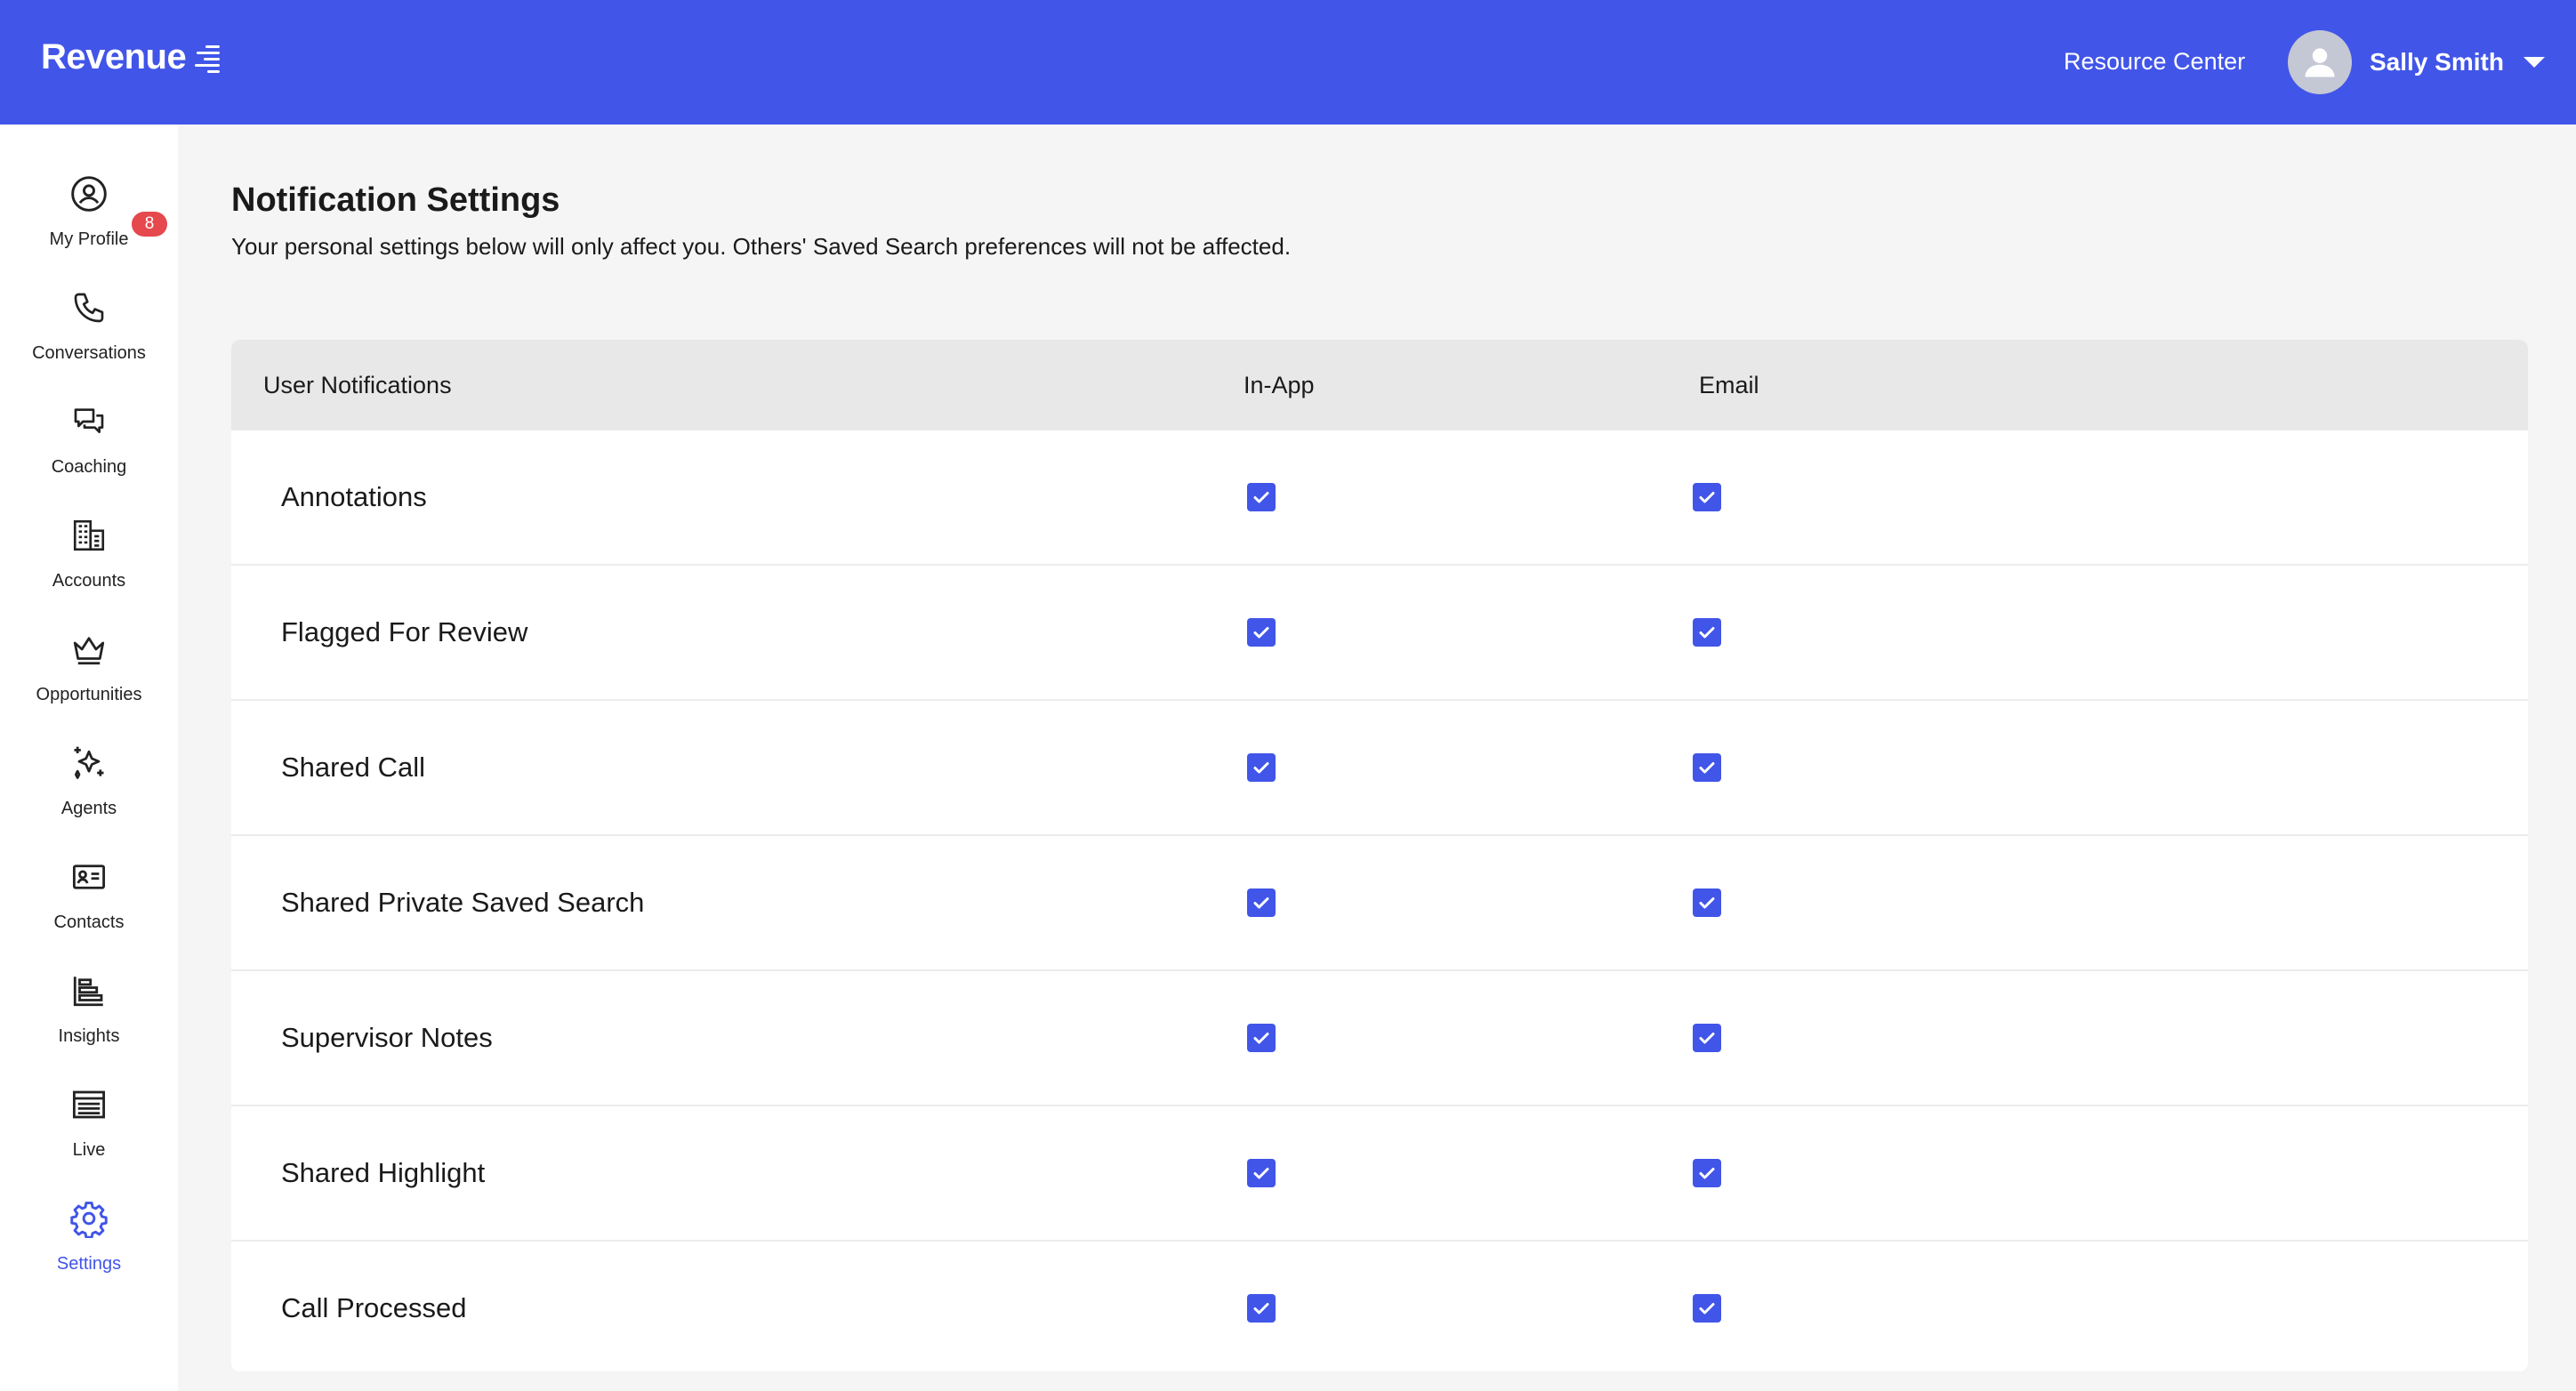 This screenshot has width=2576, height=1391. I want to click on sparkles-icon, so click(89, 763).